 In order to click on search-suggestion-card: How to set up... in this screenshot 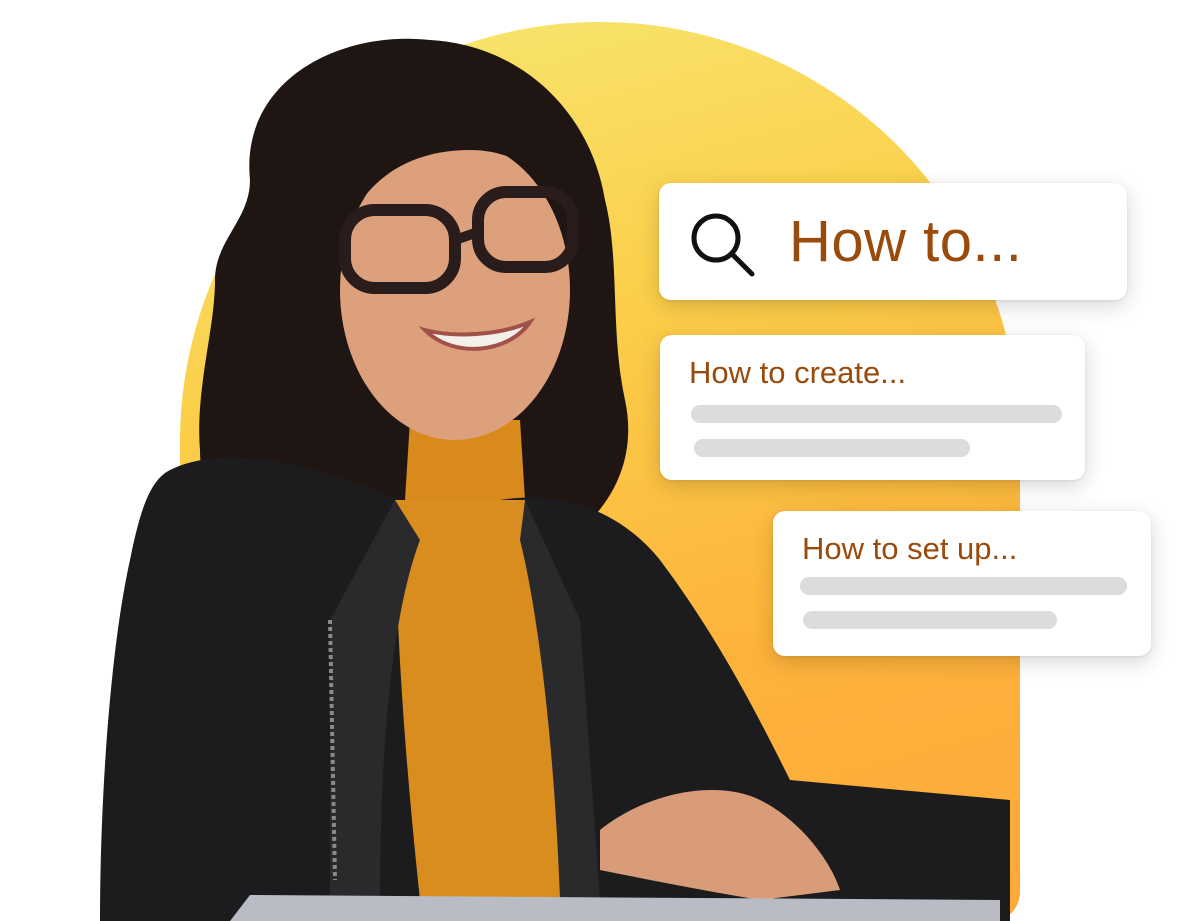, I will do `click(962, 583)`.